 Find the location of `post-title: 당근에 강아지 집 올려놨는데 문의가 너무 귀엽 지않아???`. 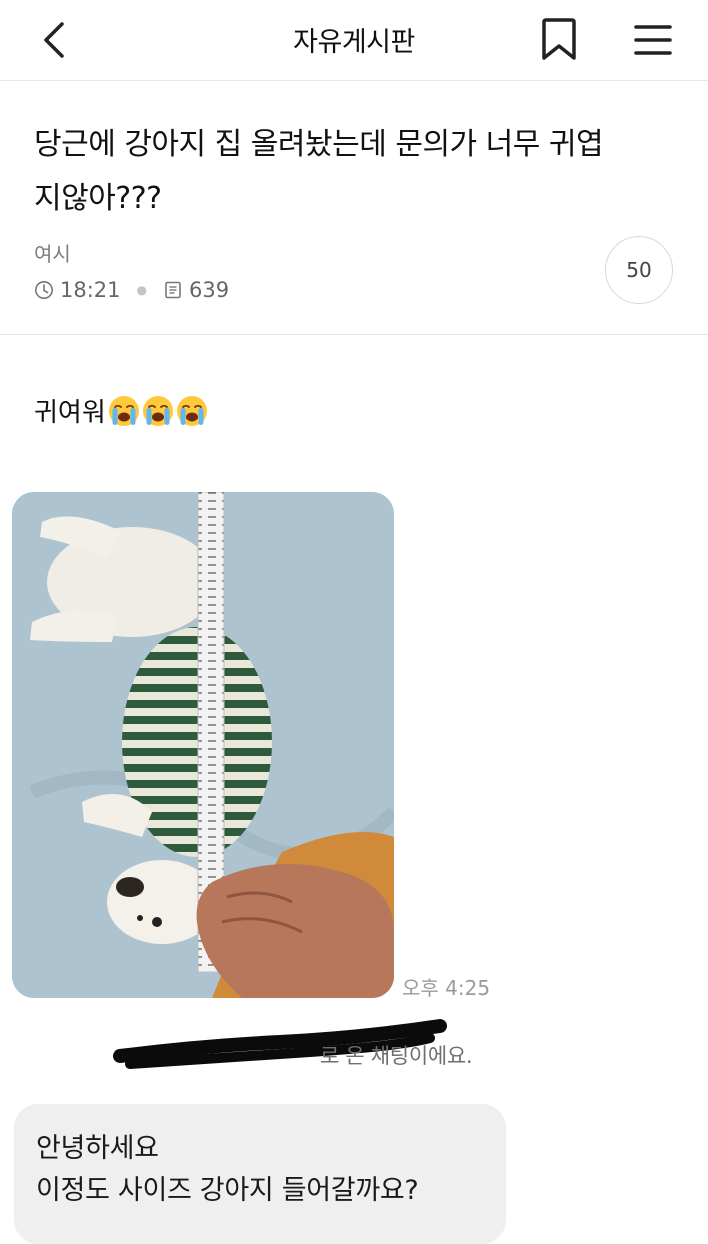

post-title: 당근에 강아지 집 올려놨는데 문의가 너무 귀엽 지않아??? is located at coordinates (354, 172).